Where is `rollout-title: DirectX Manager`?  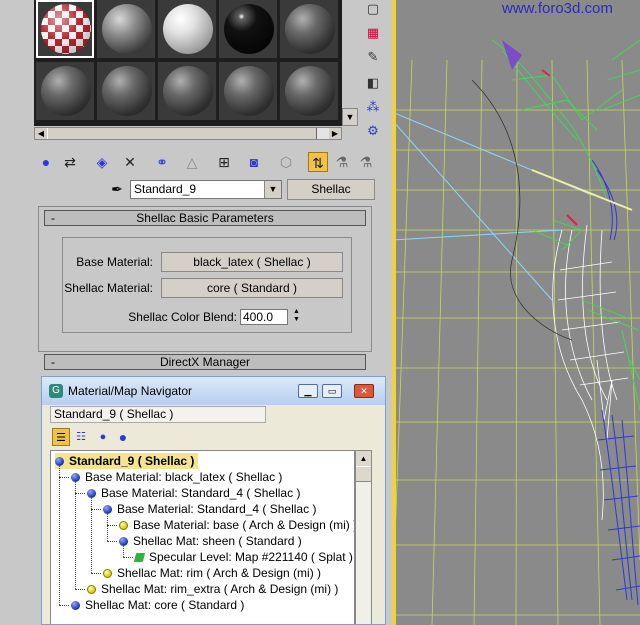
rollout-title: DirectX Manager is located at coordinates (205, 362).